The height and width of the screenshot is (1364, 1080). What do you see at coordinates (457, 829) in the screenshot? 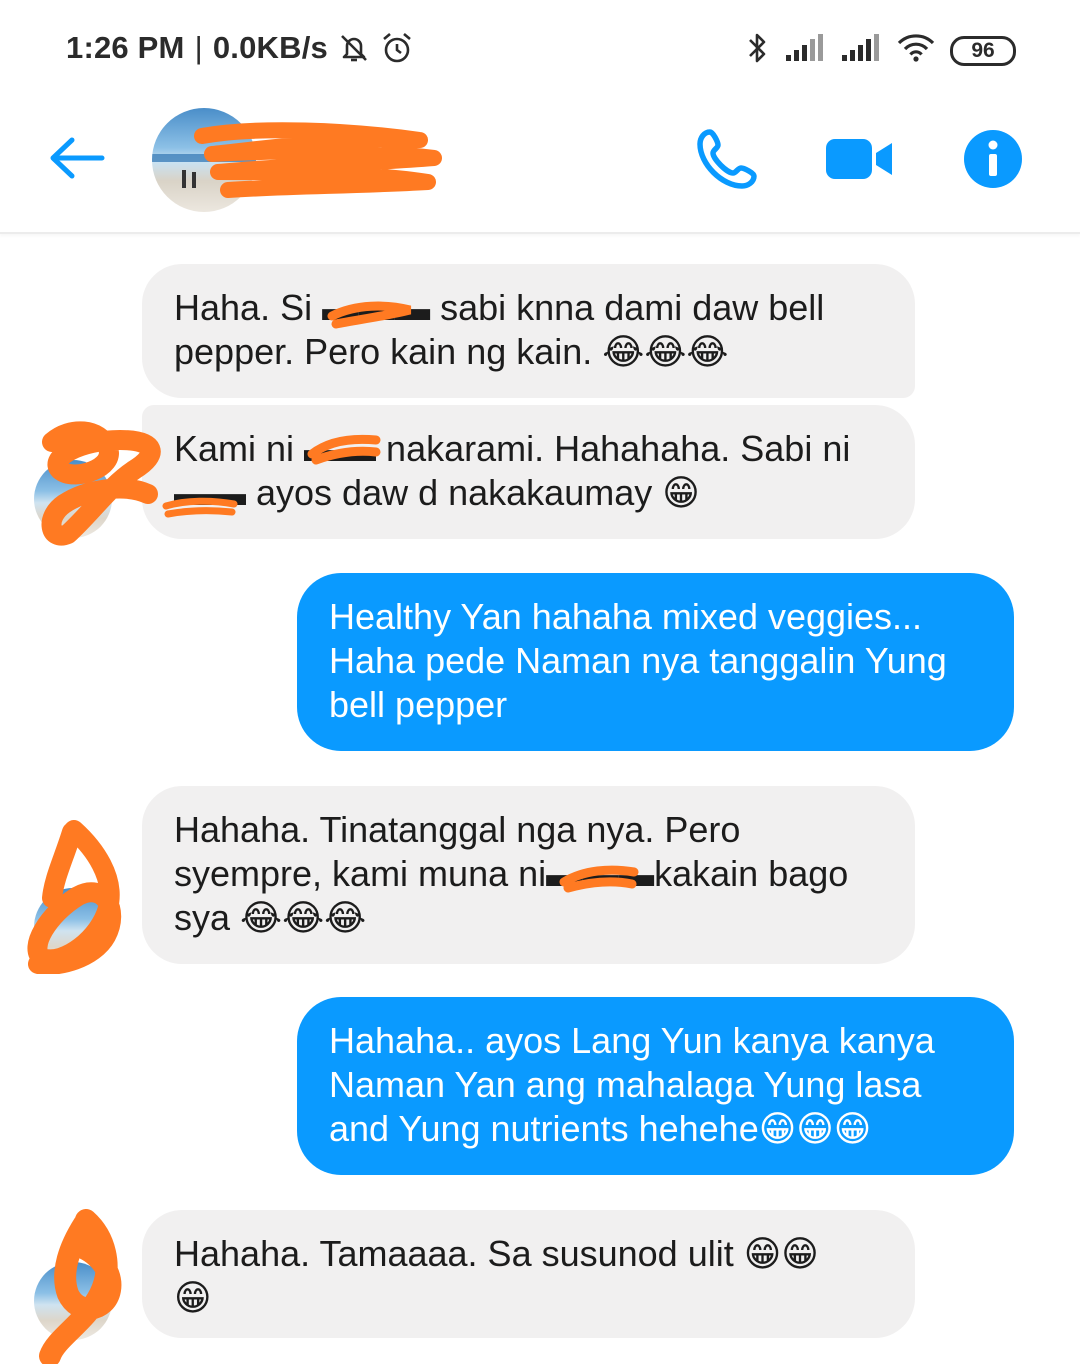
I see `message-line: Hahaha. Tinatanggal nga nya. Pero` at bounding box center [457, 829].